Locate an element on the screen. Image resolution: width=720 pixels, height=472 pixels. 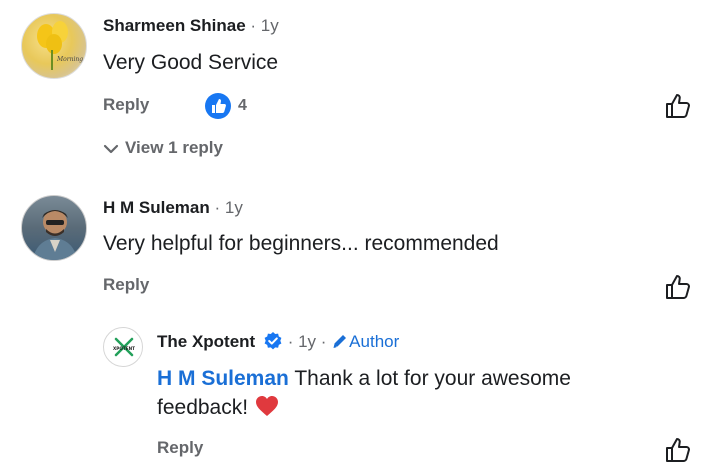
chevron-down-icon is located at coordinates (111, 148).